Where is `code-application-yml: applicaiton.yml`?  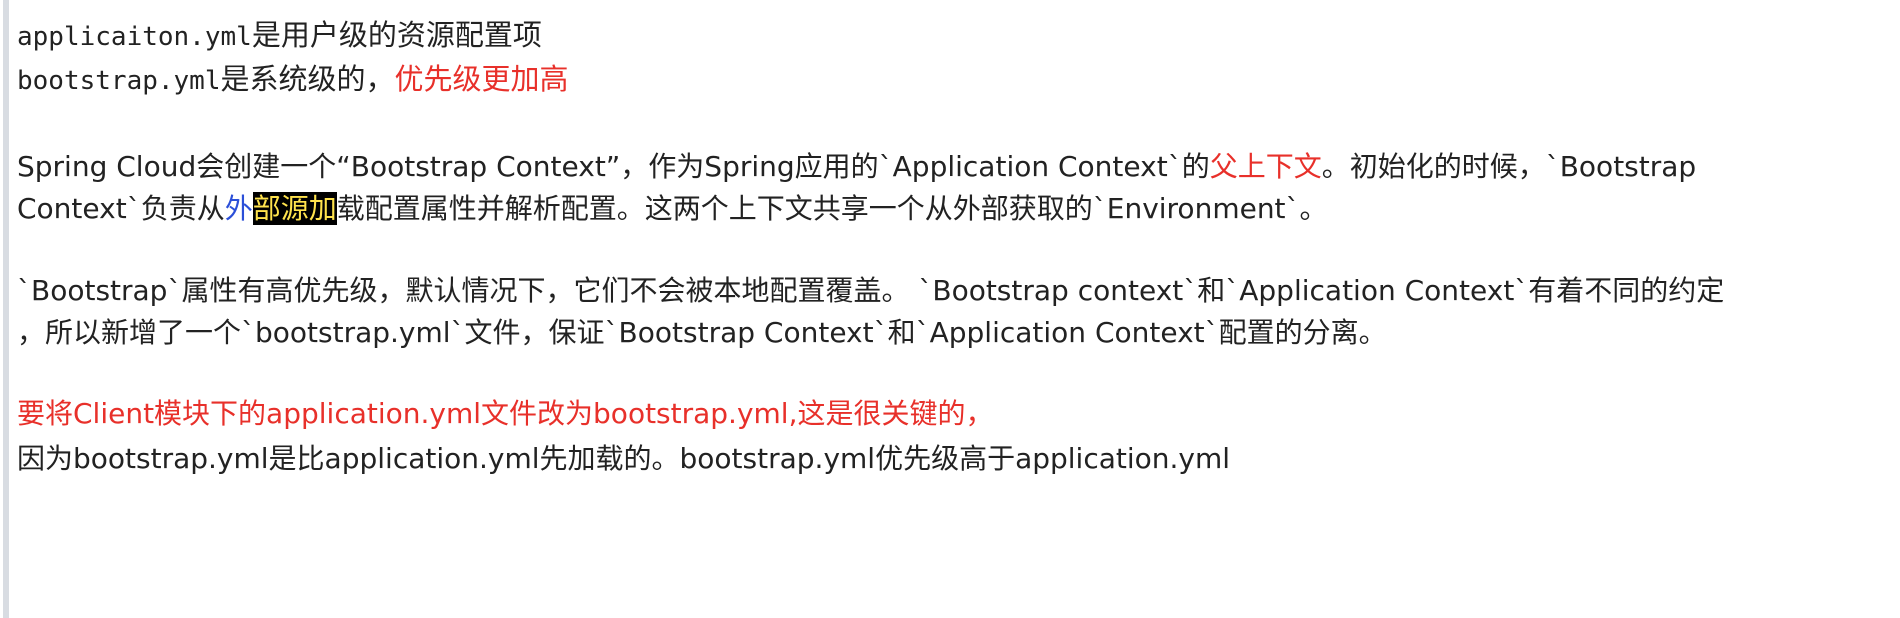 code-application-yml: applicaiton.yml is located at coordinates (134, 37).